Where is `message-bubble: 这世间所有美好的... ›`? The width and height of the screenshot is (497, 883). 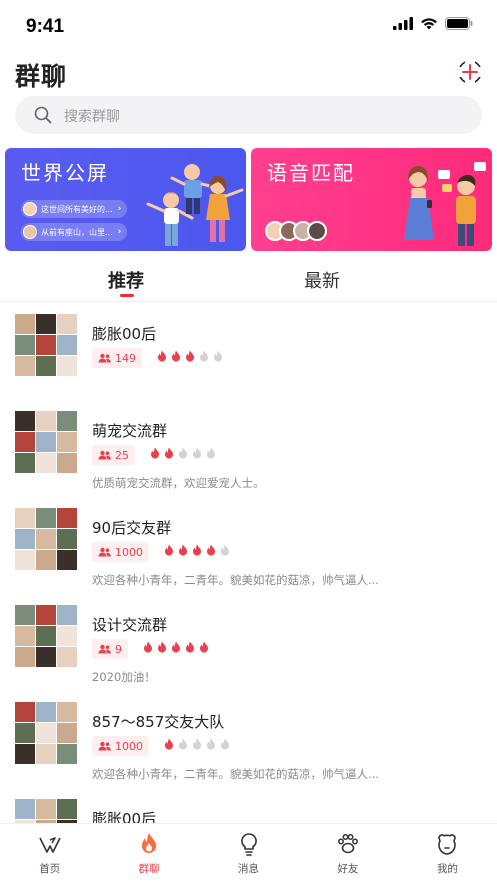 message-bubble: 这世间所有美好的... › is located at coordinates (74, 209).